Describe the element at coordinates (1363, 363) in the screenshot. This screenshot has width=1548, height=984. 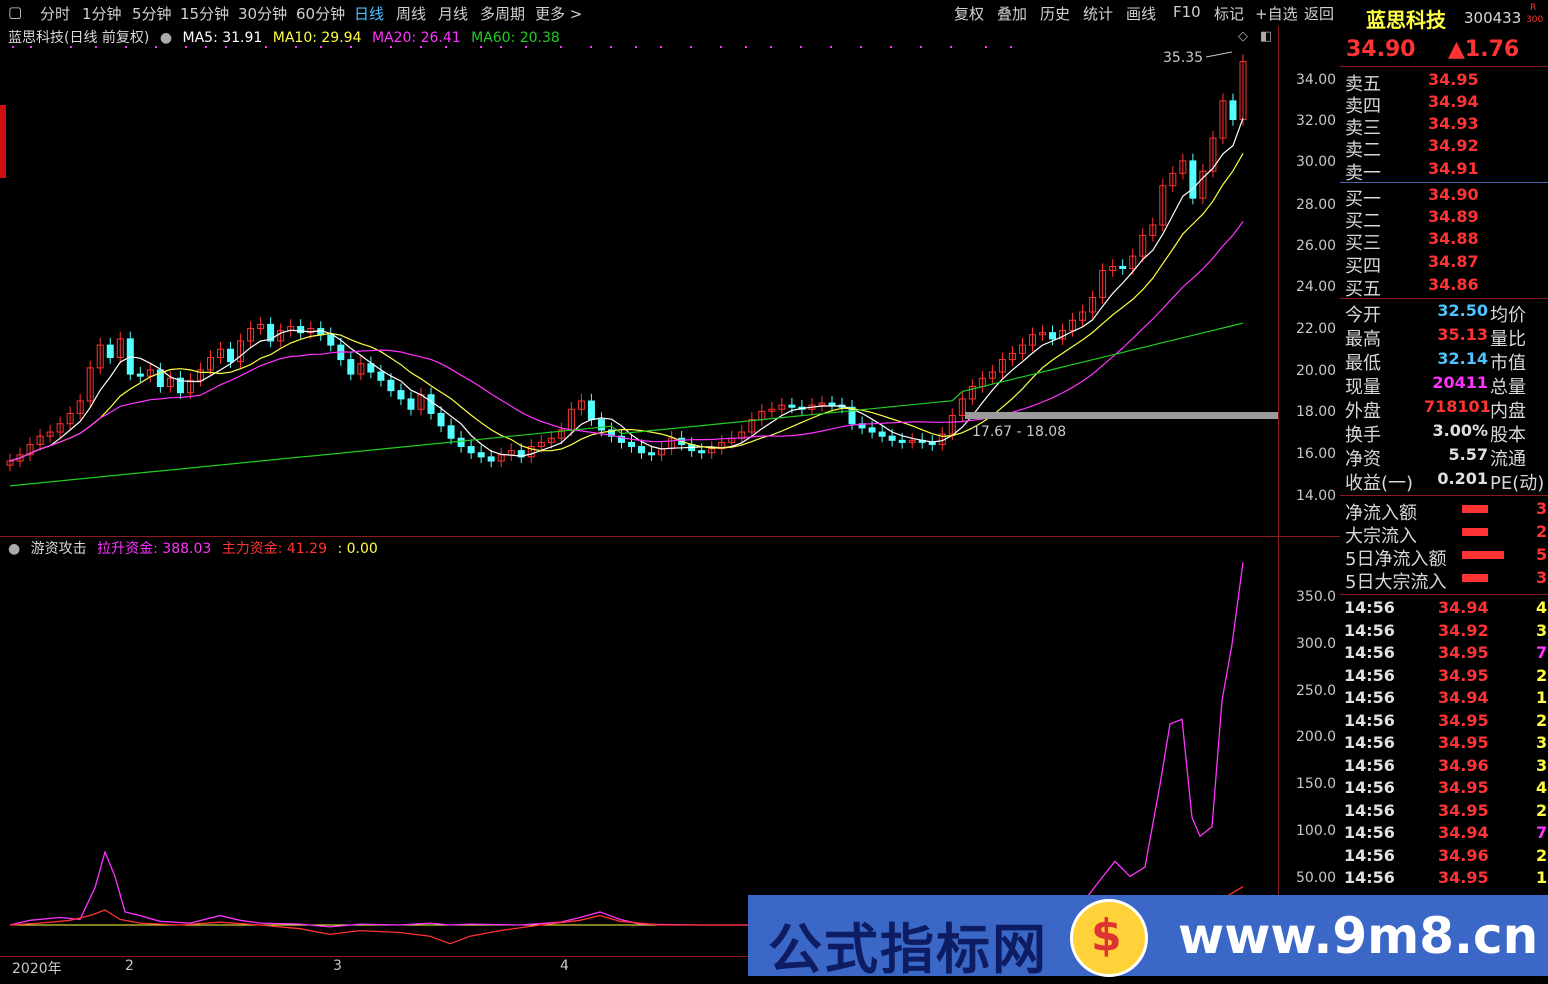
I see `stat-label: 最低` at that location.